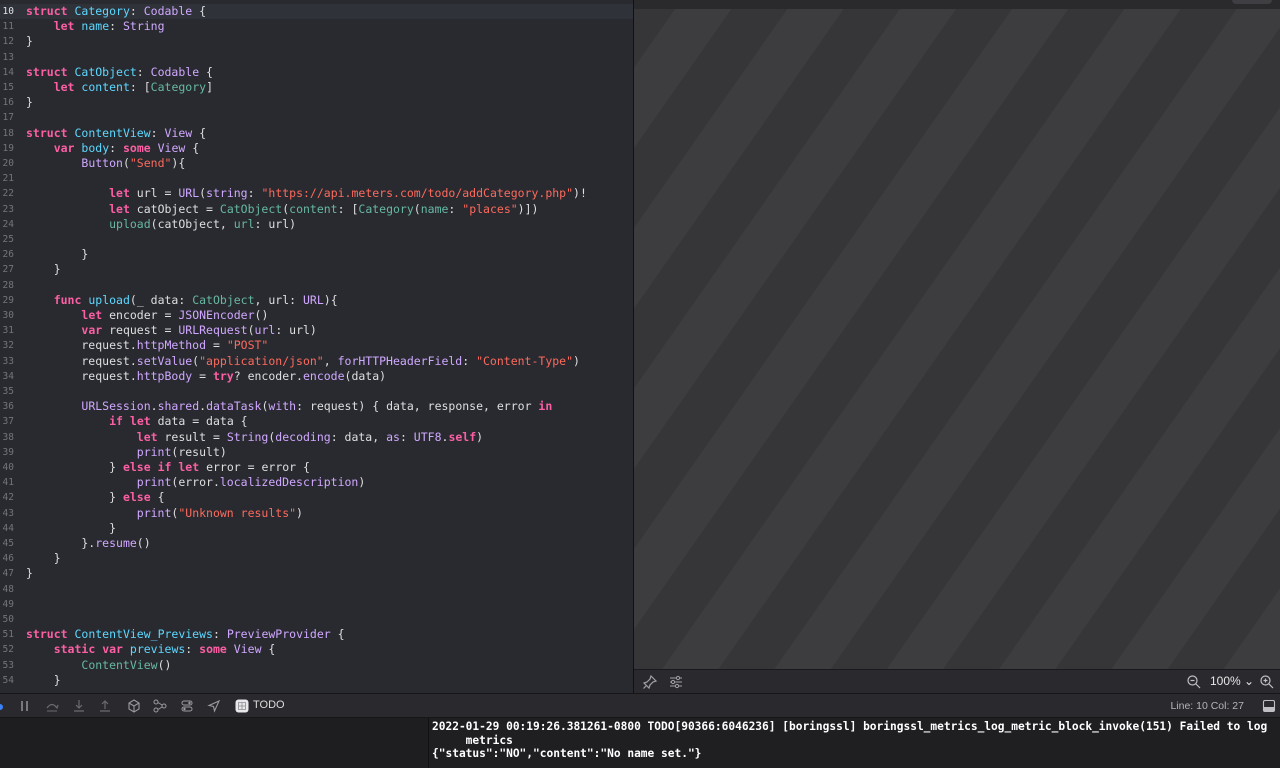  I want to click on line-number: 45, so click(8, 543).